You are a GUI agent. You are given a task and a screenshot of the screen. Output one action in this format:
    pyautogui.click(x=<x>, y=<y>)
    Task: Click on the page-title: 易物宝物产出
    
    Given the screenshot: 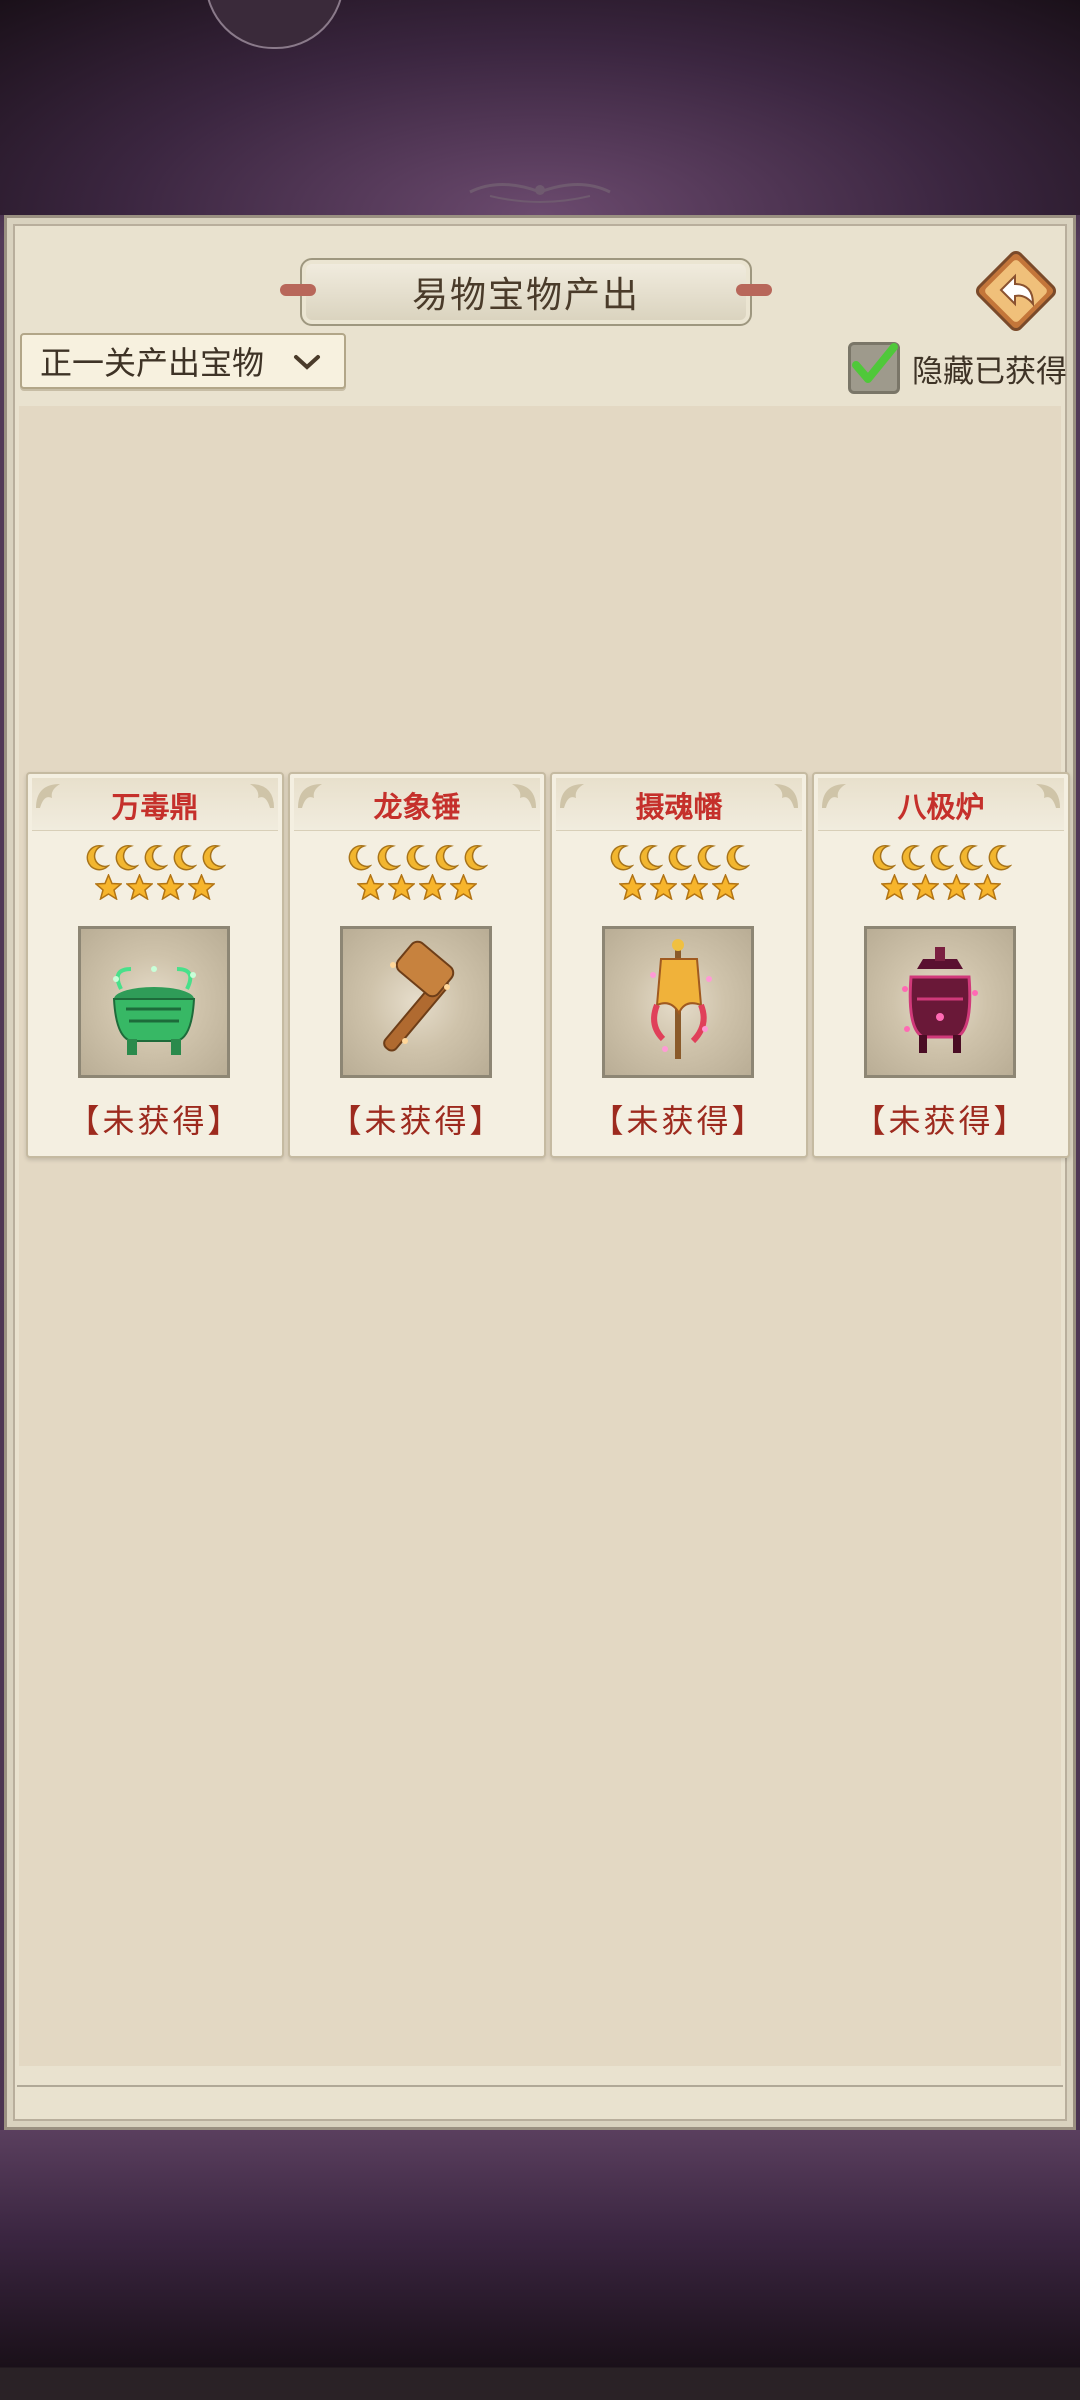 What is the action you would take?
    pyautogui.click(x=525, y=295)
    